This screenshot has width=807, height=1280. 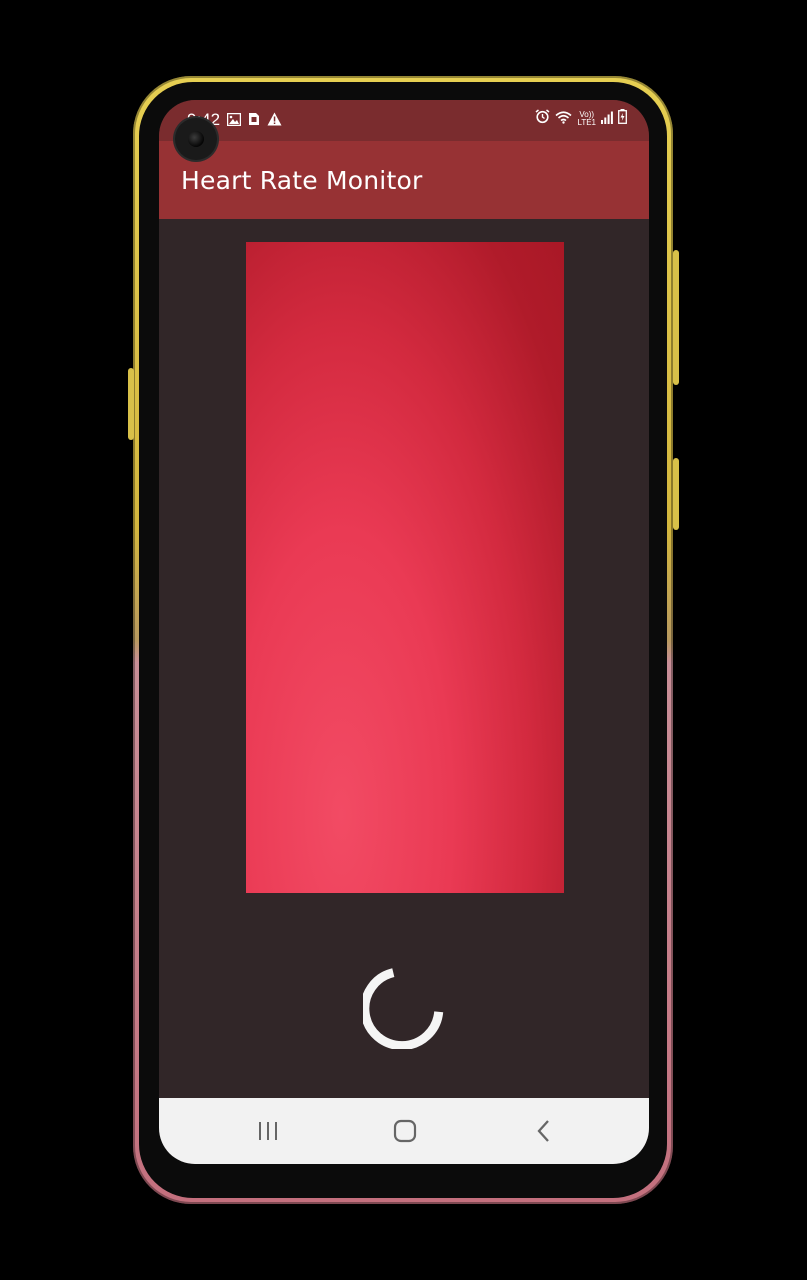 I want to click on home-button, so click(x=405, y=1131).